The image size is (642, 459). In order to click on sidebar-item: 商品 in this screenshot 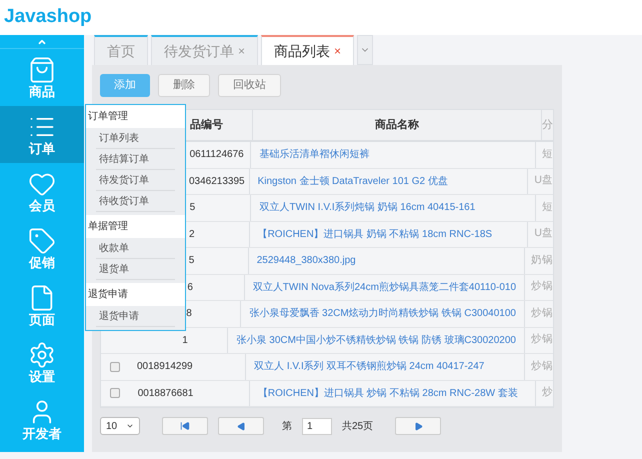, I will do `click(42, 77)`.